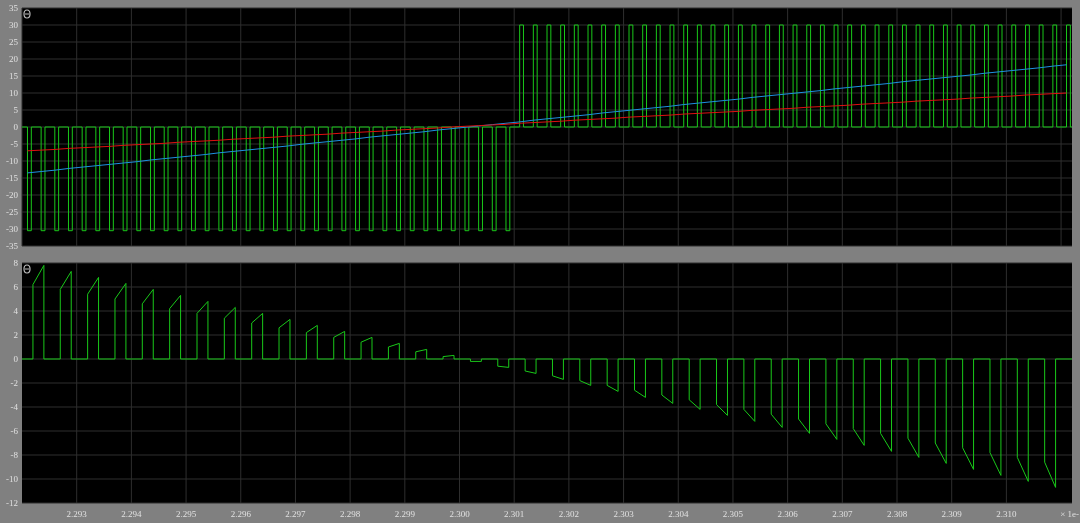 This screenshot has height=523, width=1080. What do you see at coordinates (1069, 514) in the screenshot?
I see `axis-multiplier-label: × 1e-` at bounding box center [1069, 514].